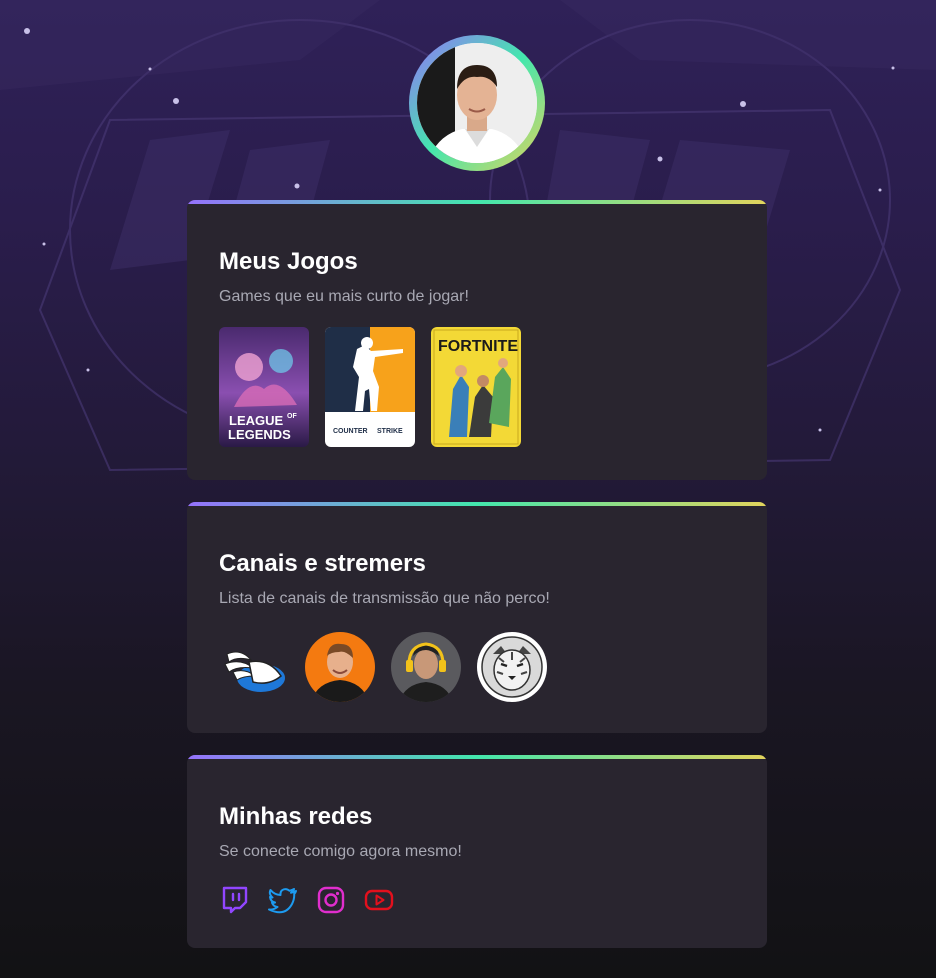  I want to click on socials-card-title: Minhas redes, so click(296, 816).